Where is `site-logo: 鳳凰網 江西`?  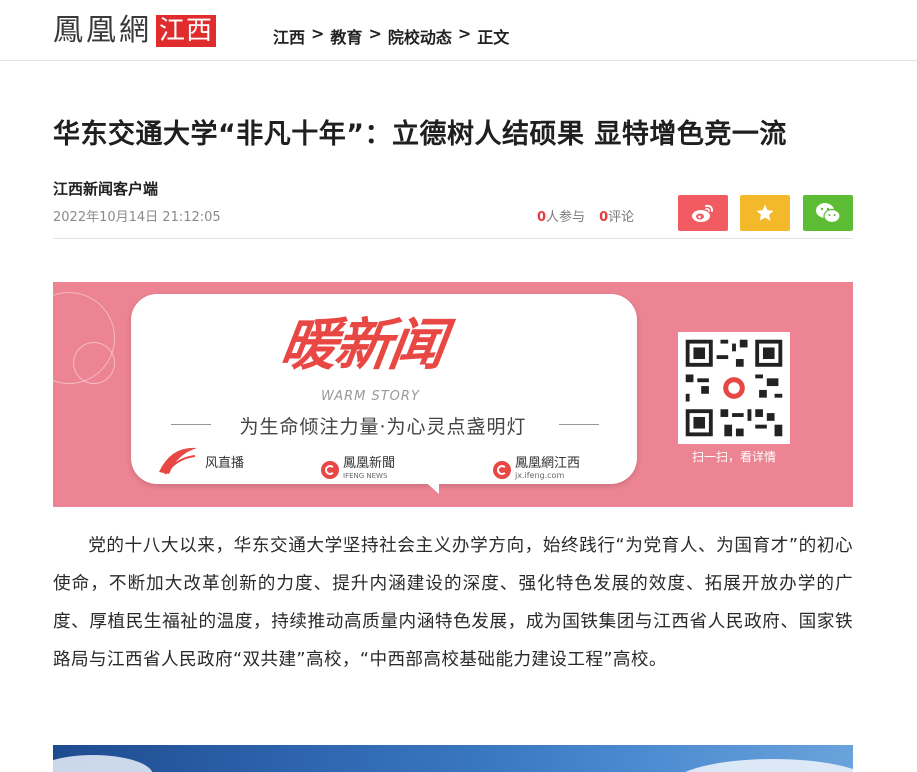
site-logo: 鳳凰網 江西 is located at coordinates (135, 31).